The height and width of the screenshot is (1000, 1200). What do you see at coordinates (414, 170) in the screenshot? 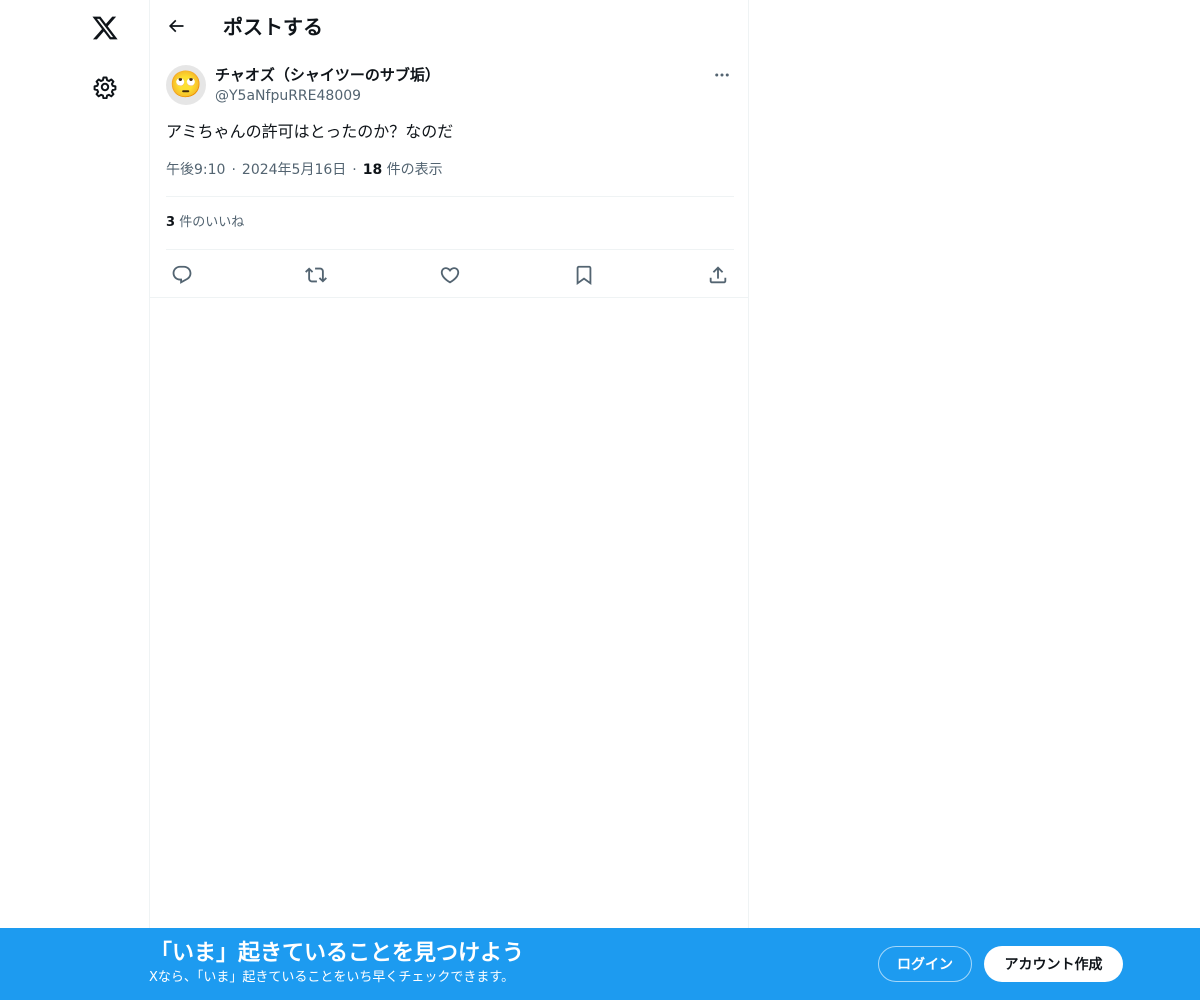
I see `view-label: 件の表示` at bounding box center [414, 170].